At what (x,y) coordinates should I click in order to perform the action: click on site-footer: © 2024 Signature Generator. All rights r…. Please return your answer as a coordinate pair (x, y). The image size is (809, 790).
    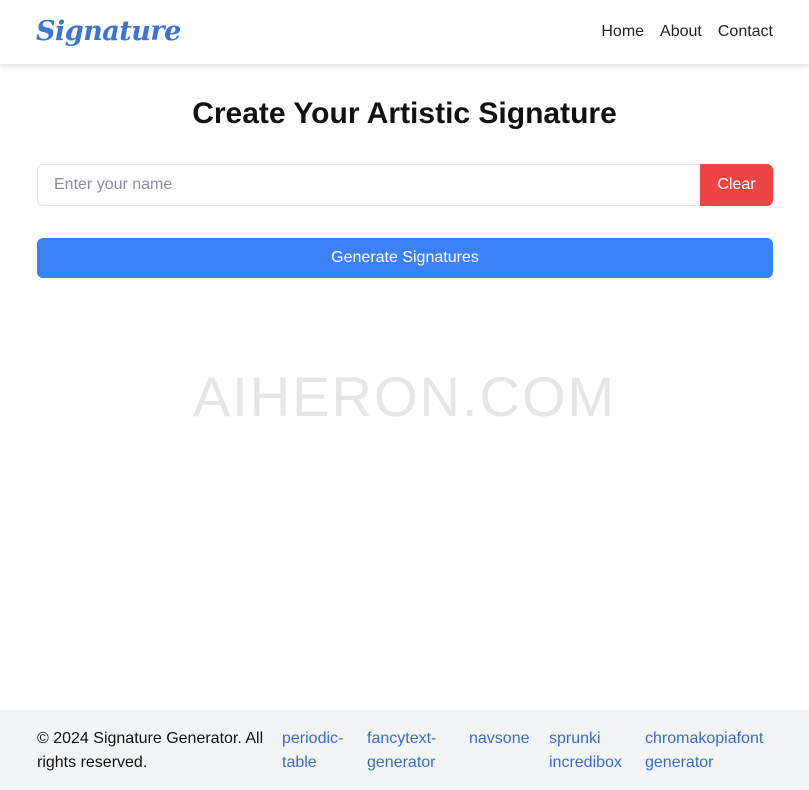
    Looking at the image, I should click on (404, 750).